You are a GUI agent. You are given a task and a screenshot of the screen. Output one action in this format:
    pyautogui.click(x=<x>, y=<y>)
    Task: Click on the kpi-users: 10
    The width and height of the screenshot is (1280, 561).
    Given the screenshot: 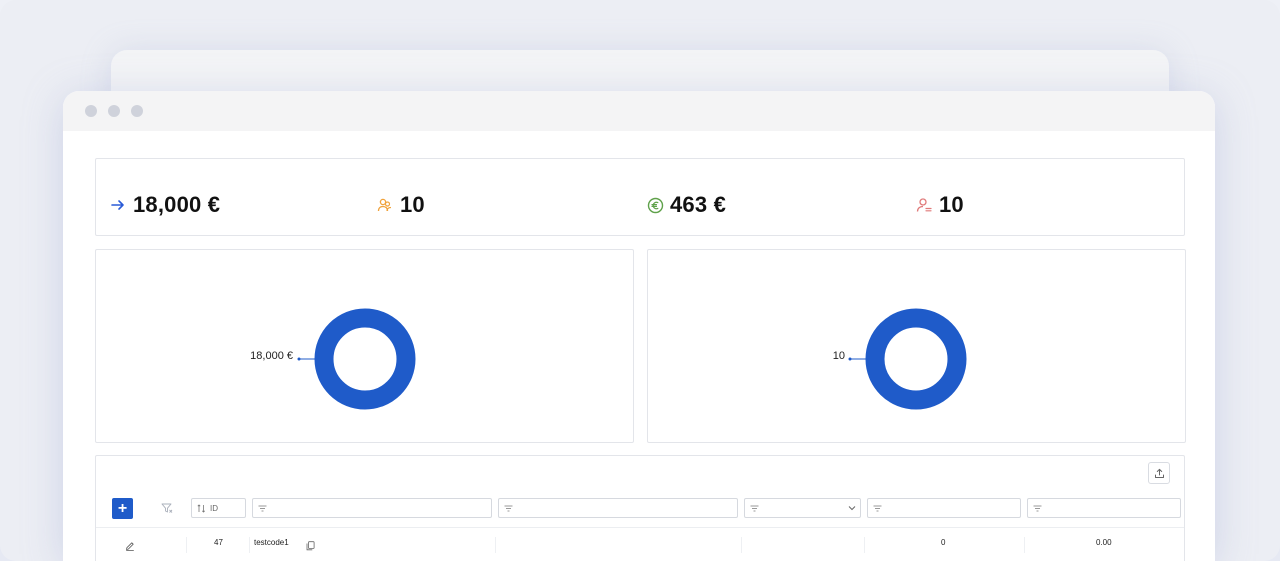 What is the action you would take?
    pyautogui.click(x=400, y=205)
    